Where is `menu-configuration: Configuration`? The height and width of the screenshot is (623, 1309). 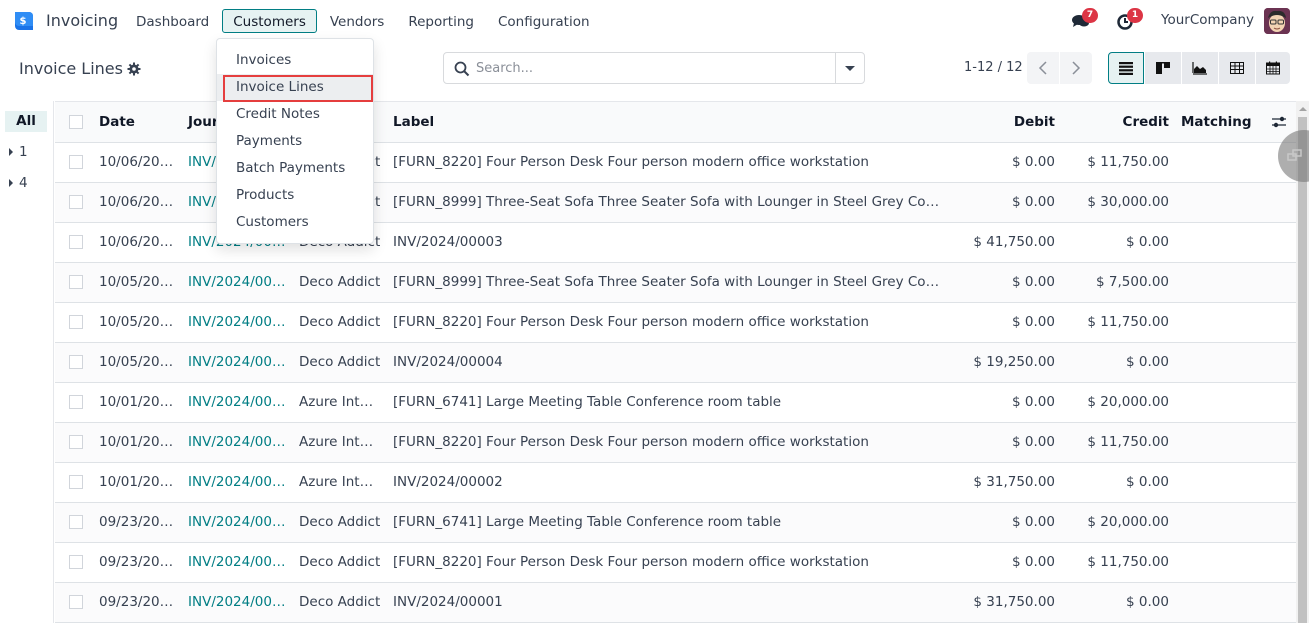
menu-configuration: Configuration is located at coordinates (544, 21).